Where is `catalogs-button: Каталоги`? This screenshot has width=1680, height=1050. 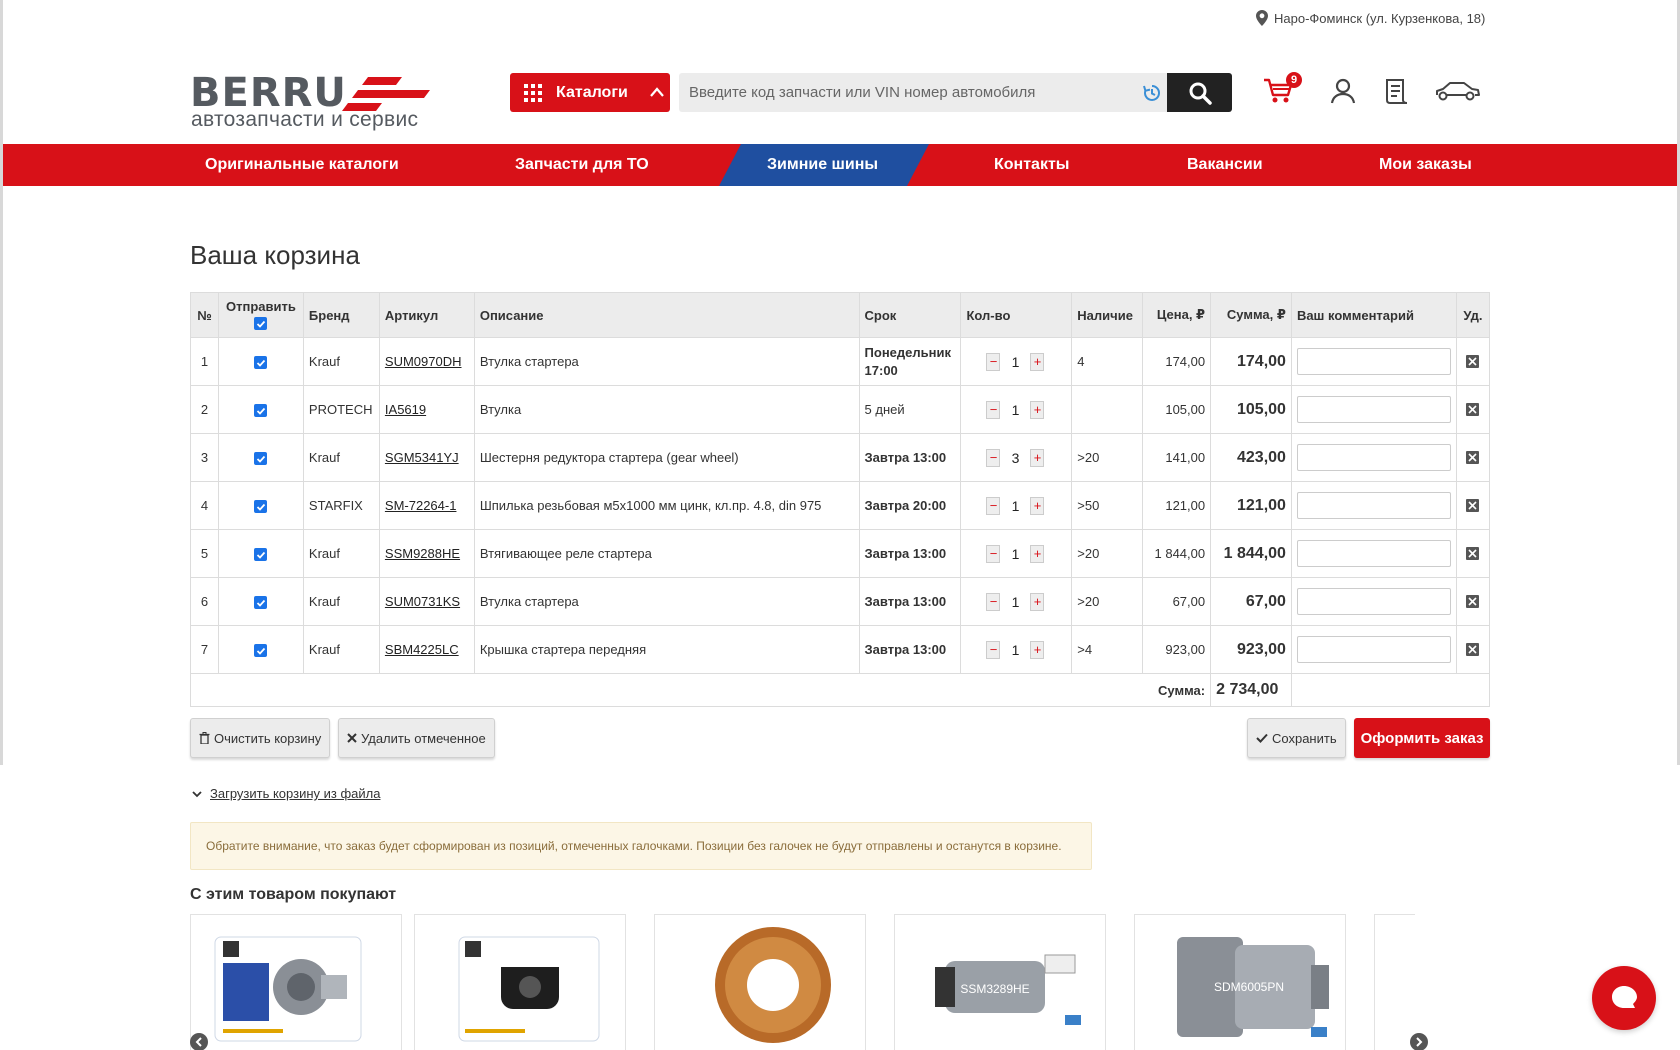
catalogs-button: Каталоги is located at coordinates (590, 92).